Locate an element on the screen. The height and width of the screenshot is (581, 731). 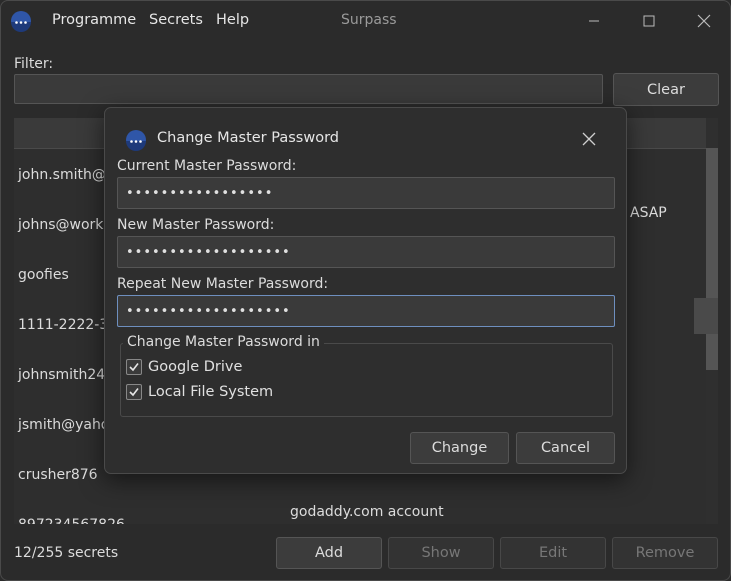
title-bar: Programme Secrets Help Surpass is located at coordinates (365, 21).